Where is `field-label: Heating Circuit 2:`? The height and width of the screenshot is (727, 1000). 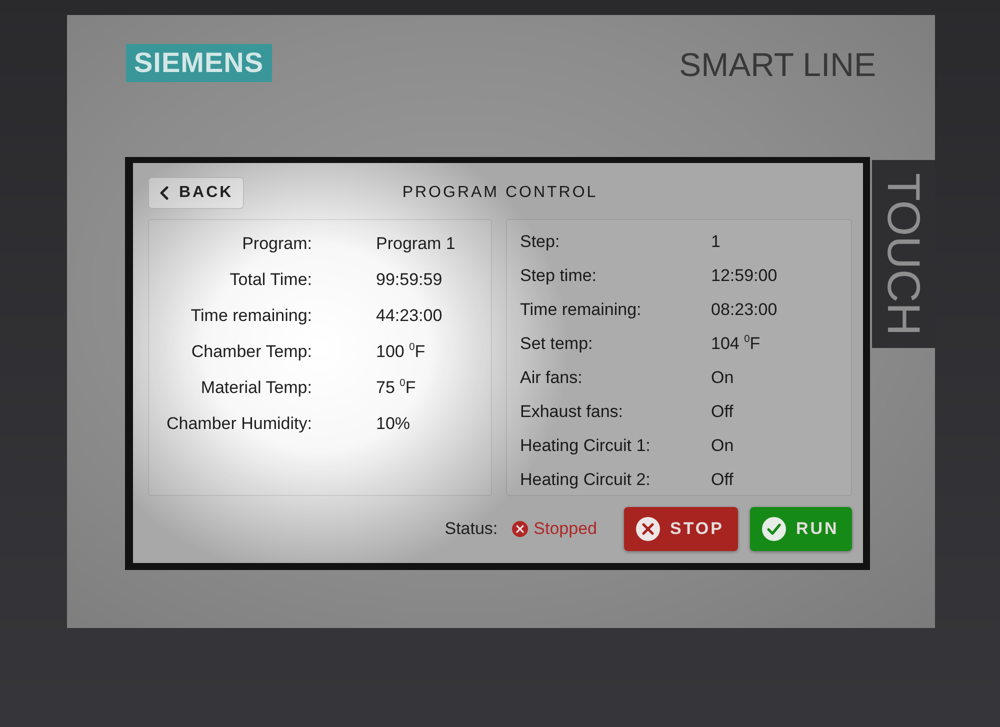 field-label: Heating Circuit 2: is located at coordinates (586, 480).